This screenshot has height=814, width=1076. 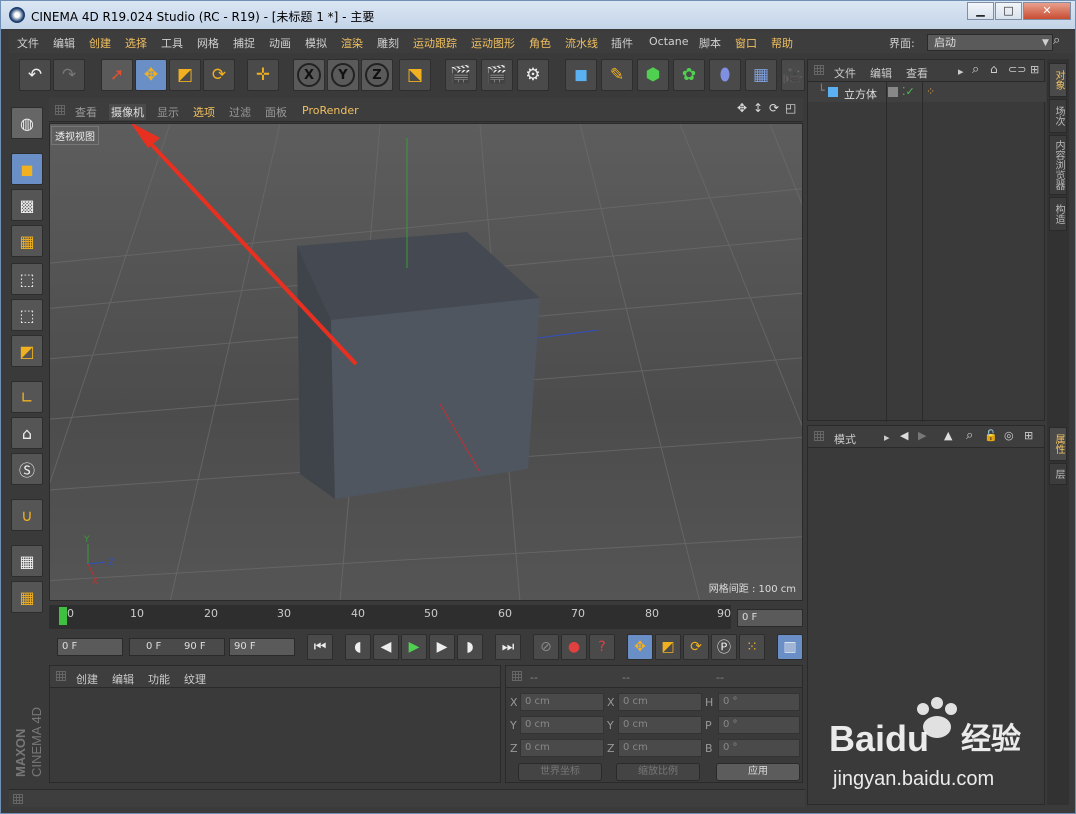 What do you see at coordinates (208, 43) in the screenshot?
I see `menu-mesh: 网格` at bounding box center [208, 43].